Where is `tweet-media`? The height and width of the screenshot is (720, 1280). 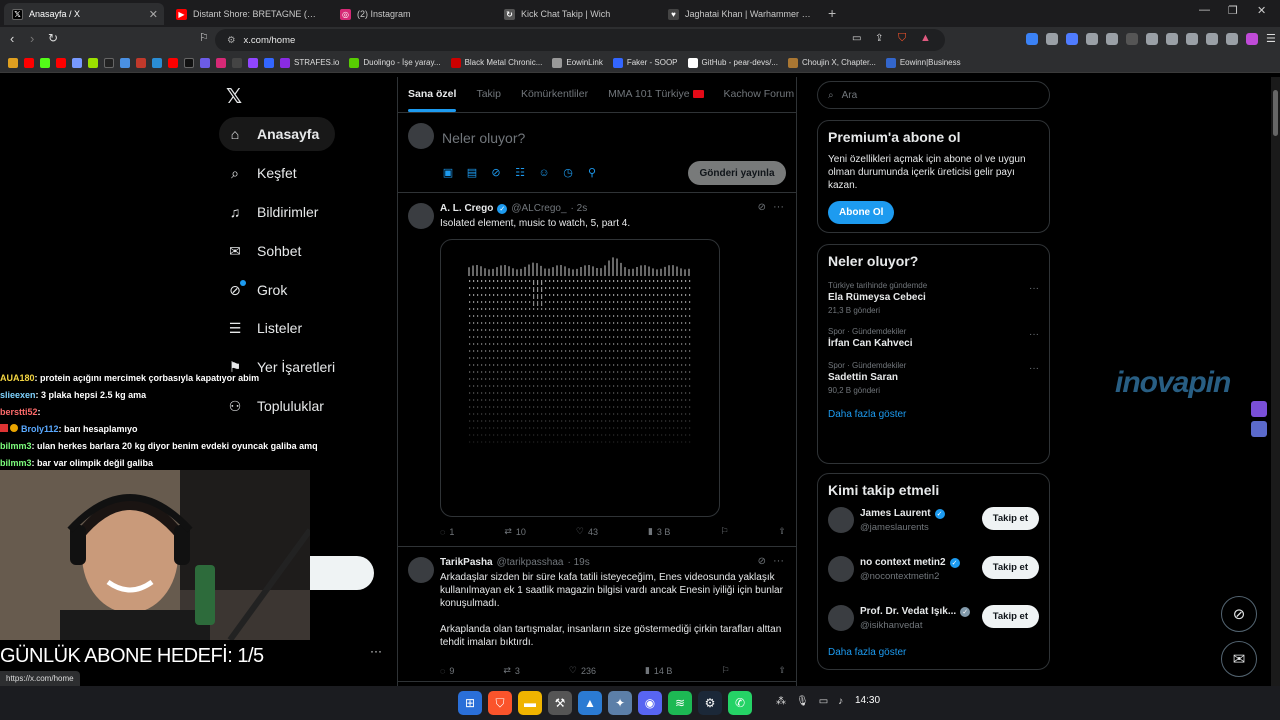 tweet-media is located at coordinates (580, 378).